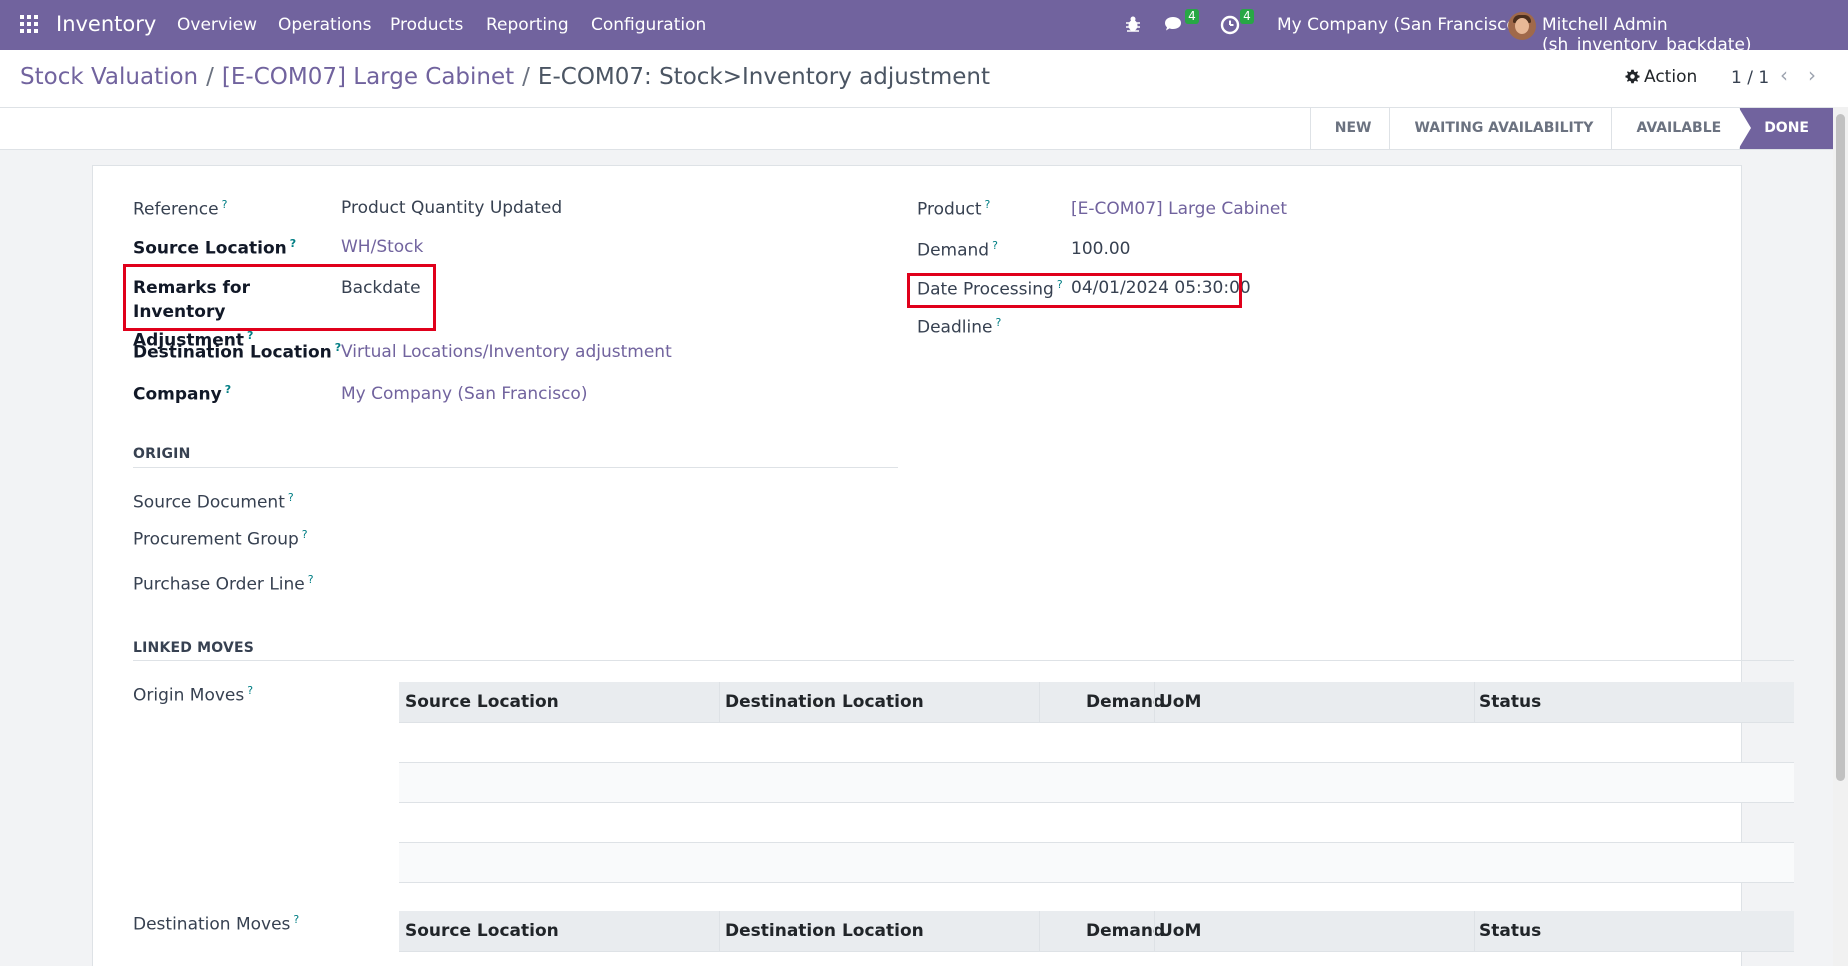 The image size is (1848, 966). I want to click on messages-chat-icon, so click(1174, 25).